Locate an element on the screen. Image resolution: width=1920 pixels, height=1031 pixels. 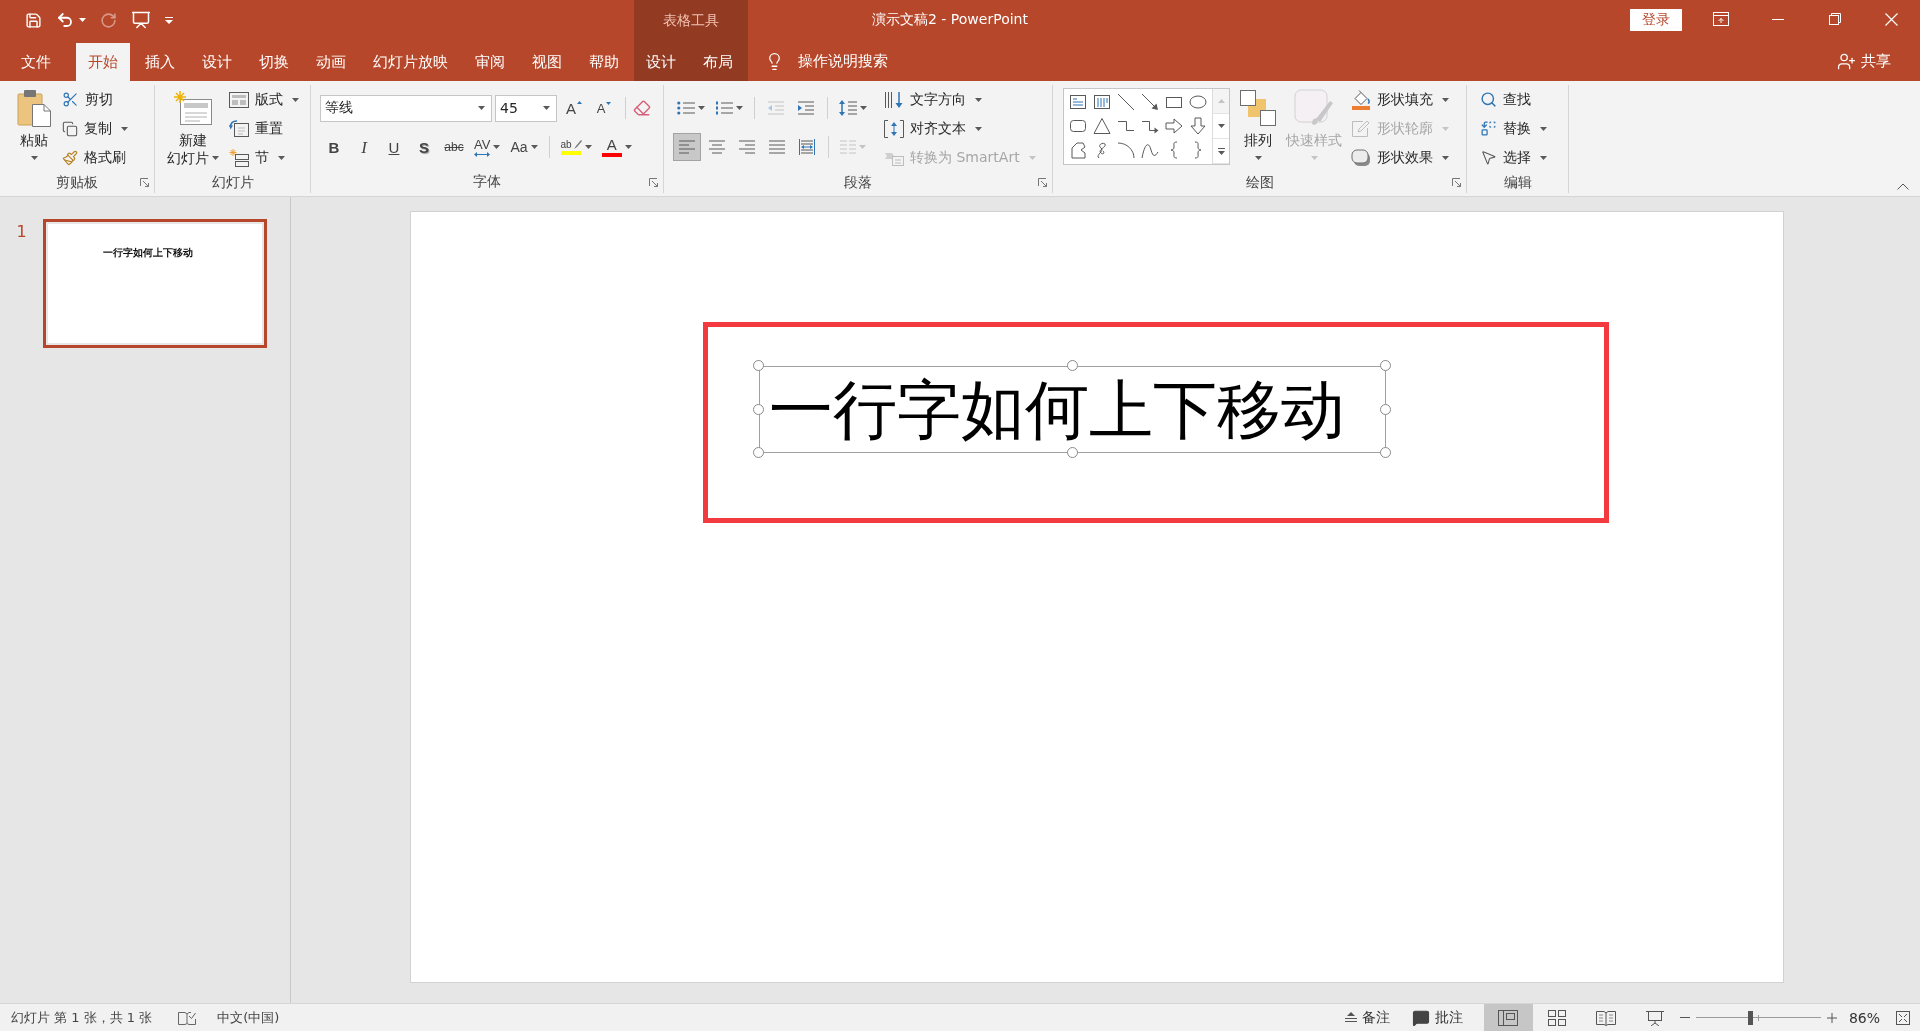
increase-arrow-icon is located at coordinates (579, 102).